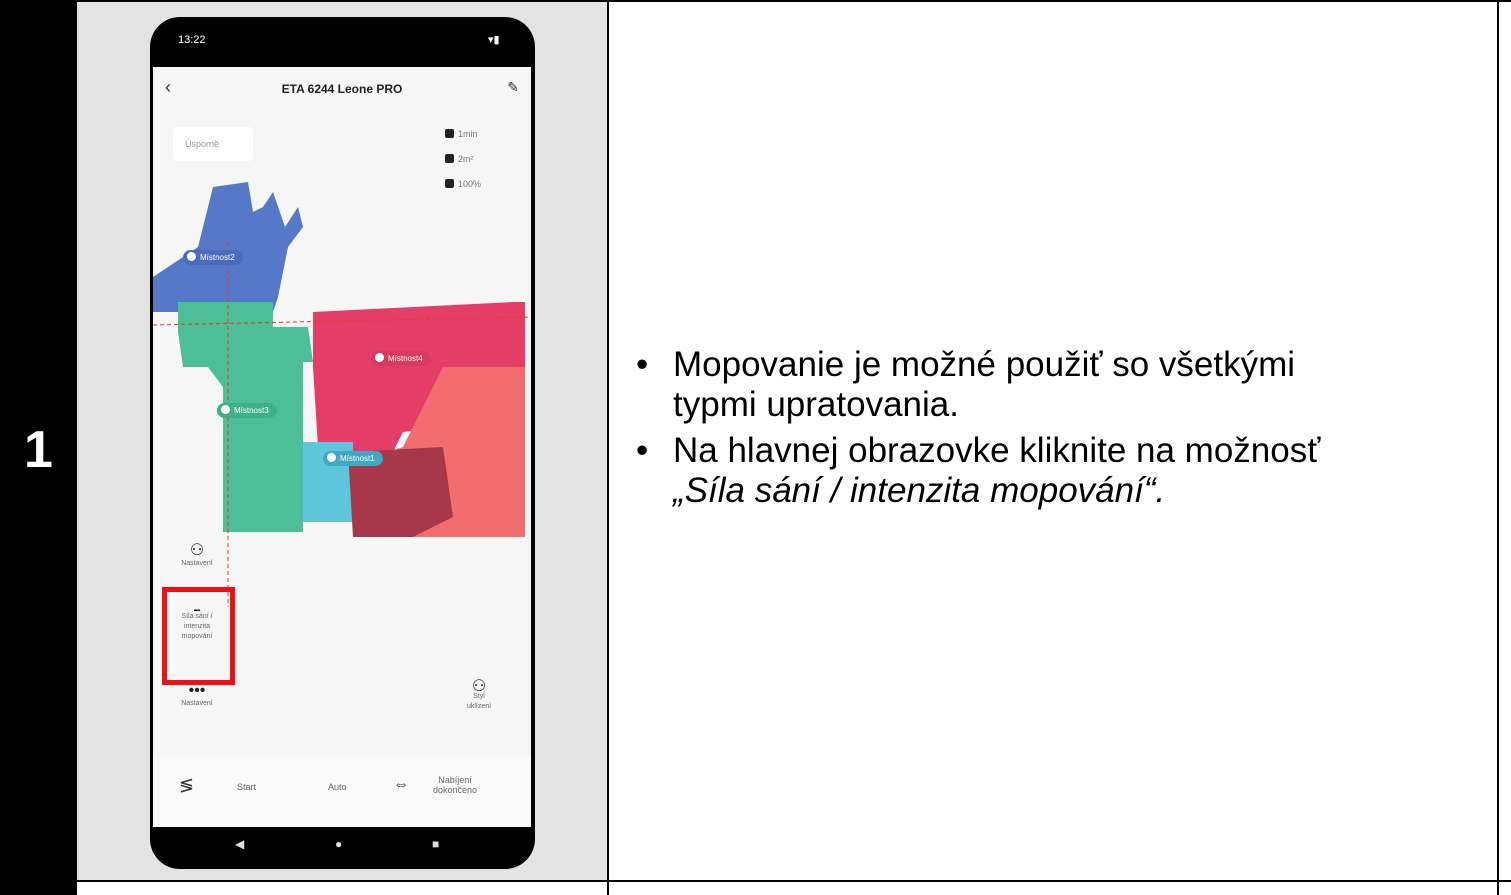 The image size is (1511, 895). I want to click on room-label-1: Místnost1, so click(353, 458).